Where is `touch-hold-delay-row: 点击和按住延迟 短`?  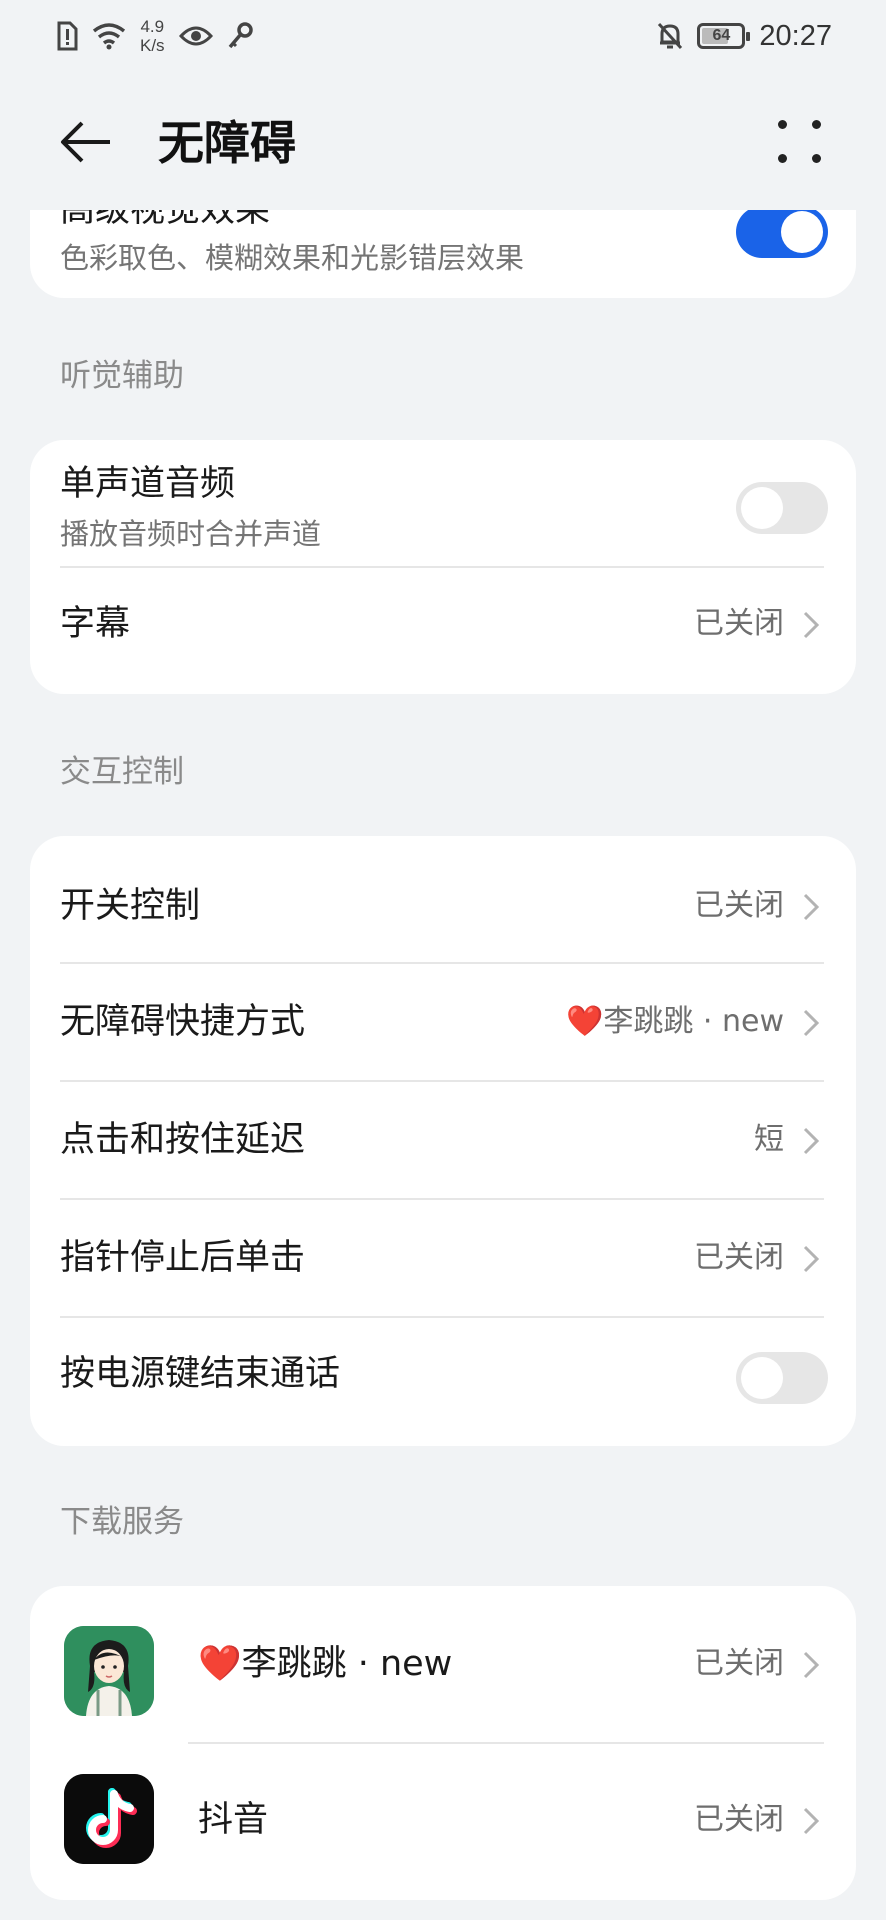 touch-hold-delay-row: 点击和按住延迟 短 is located at coordinates (443, 1140).